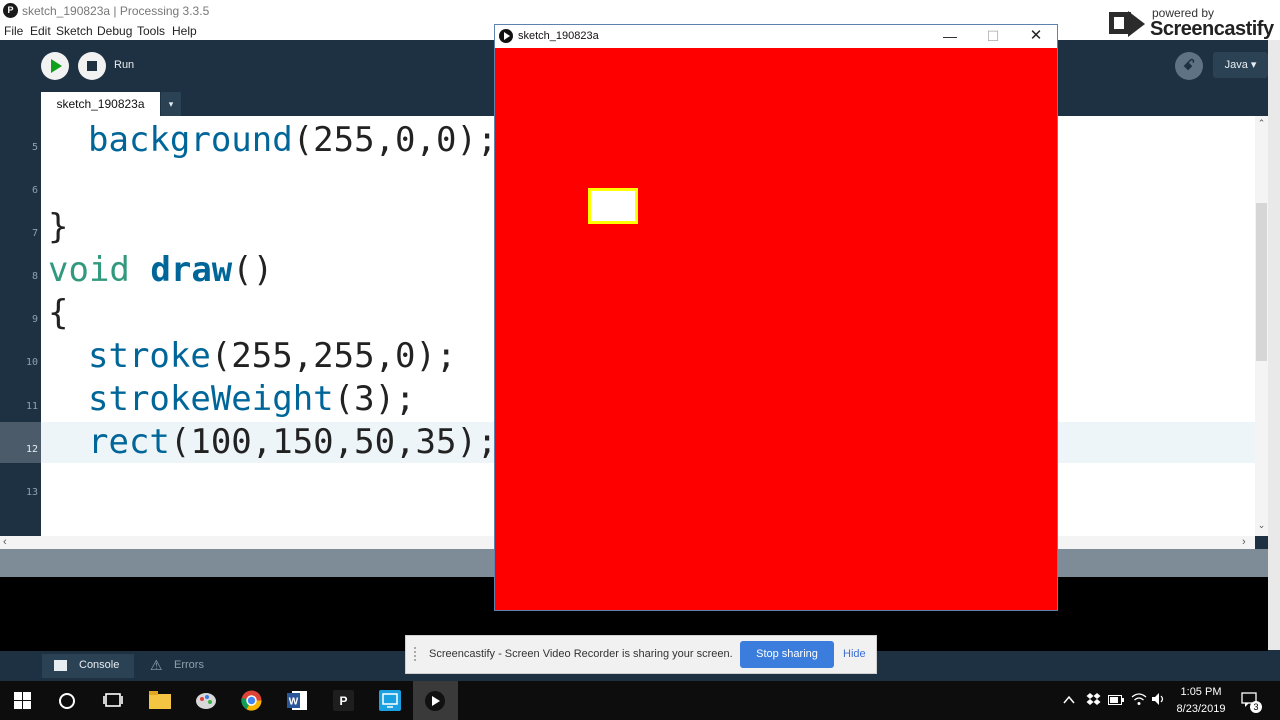 This screenshot has height=720, width=1280. What do you see at coordinates (190, 140) in the screenshot?
I see `code-function: background` at bounding box center [190, 140].